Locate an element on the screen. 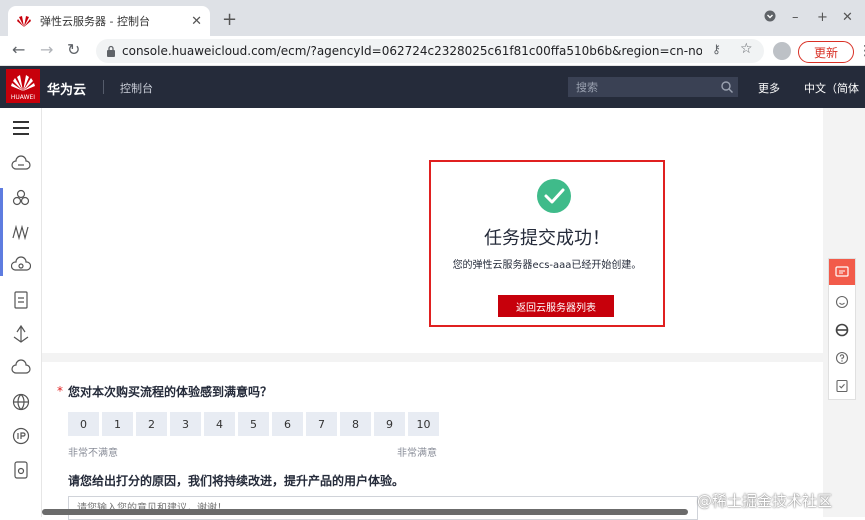 This screenshot has width=865, height=520. console-header: HUAWEI 华为云 控制台 搜索 更多 中文（简体 is located at coordinates (432, 87).